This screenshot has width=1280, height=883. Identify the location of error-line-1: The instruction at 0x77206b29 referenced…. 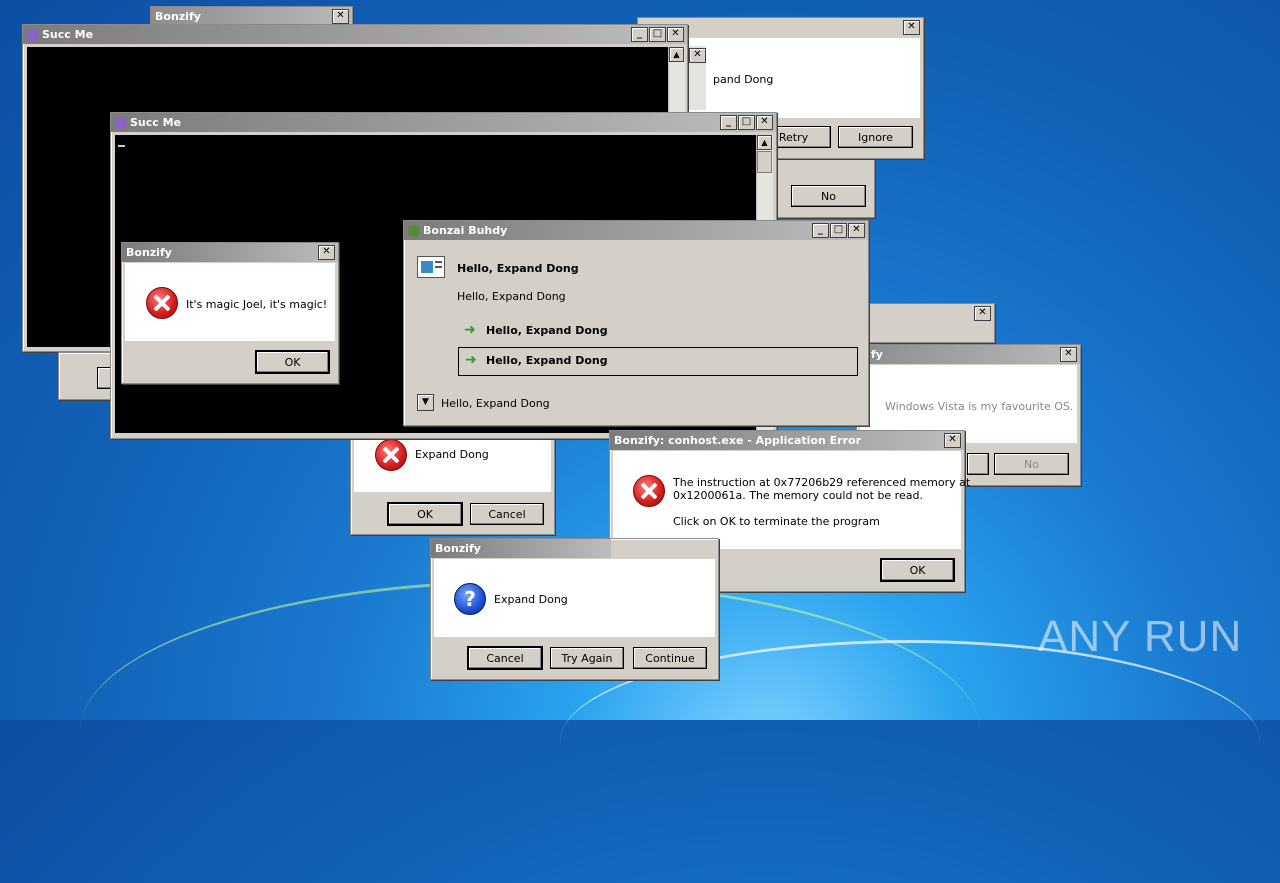
(822, 482).